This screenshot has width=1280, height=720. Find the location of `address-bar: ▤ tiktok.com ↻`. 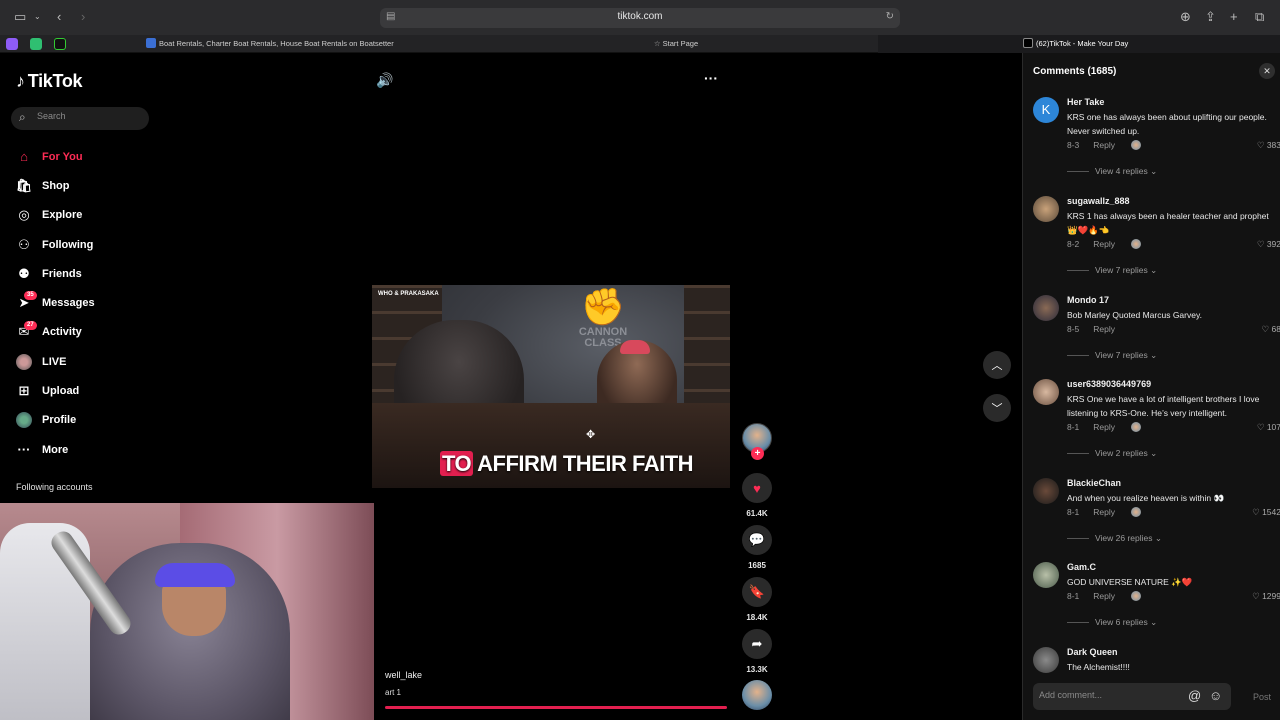

address-bar: ▤ tiktok.com ↻ is located at coordinates (640, 18).